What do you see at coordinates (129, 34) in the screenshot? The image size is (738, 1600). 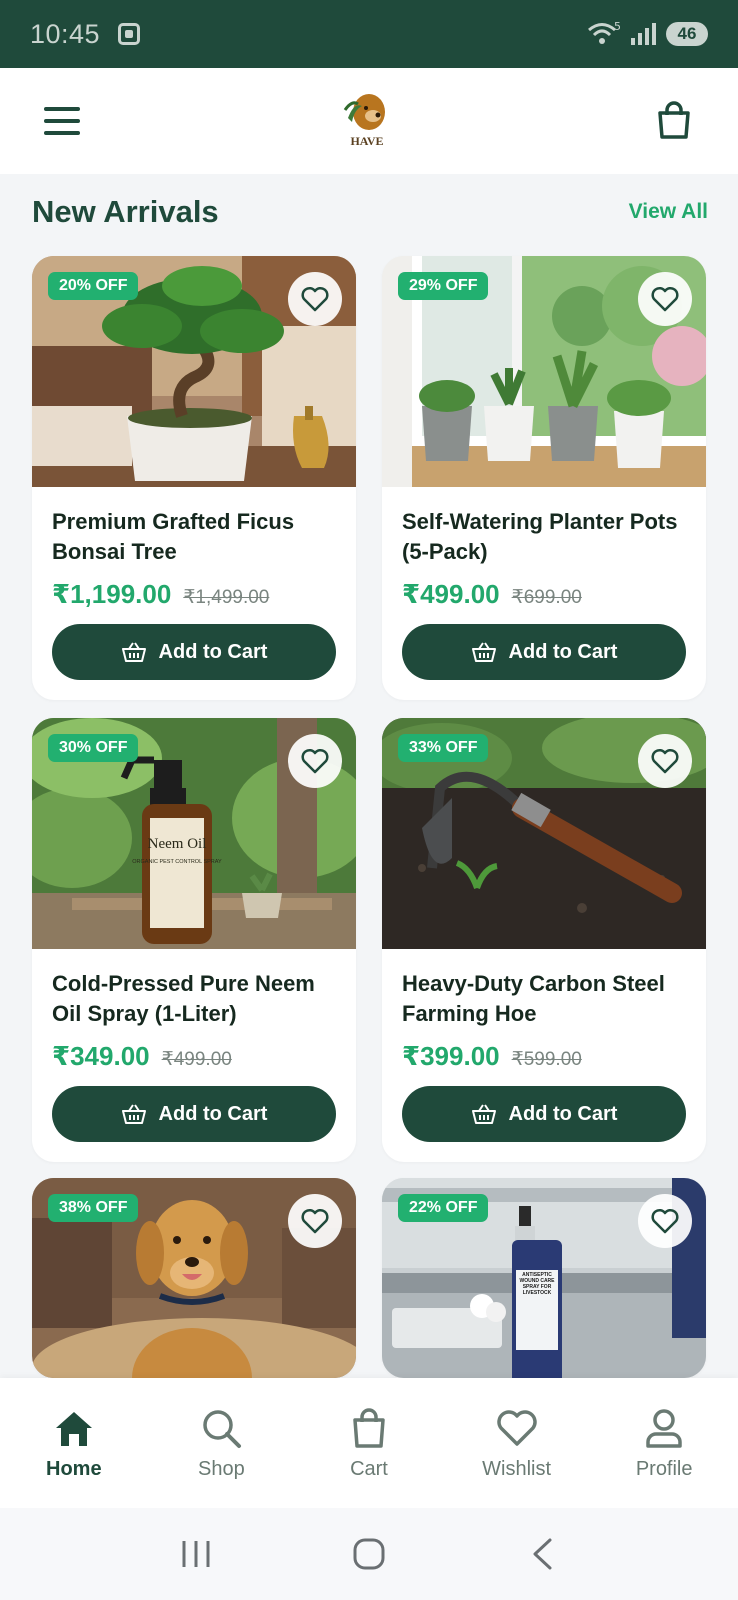 I see `screenshot-icon` at bounding box center [129, 34].